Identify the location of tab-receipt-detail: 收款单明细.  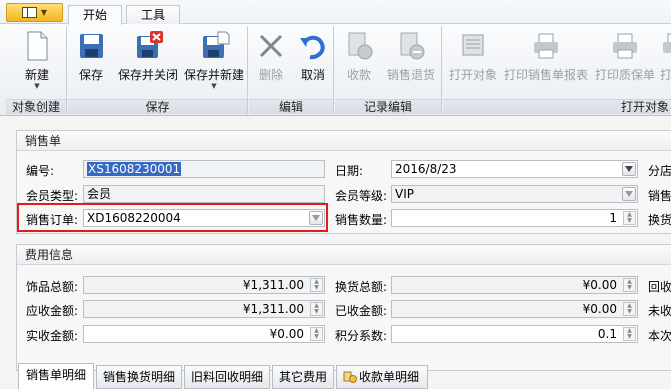
(382, 377).